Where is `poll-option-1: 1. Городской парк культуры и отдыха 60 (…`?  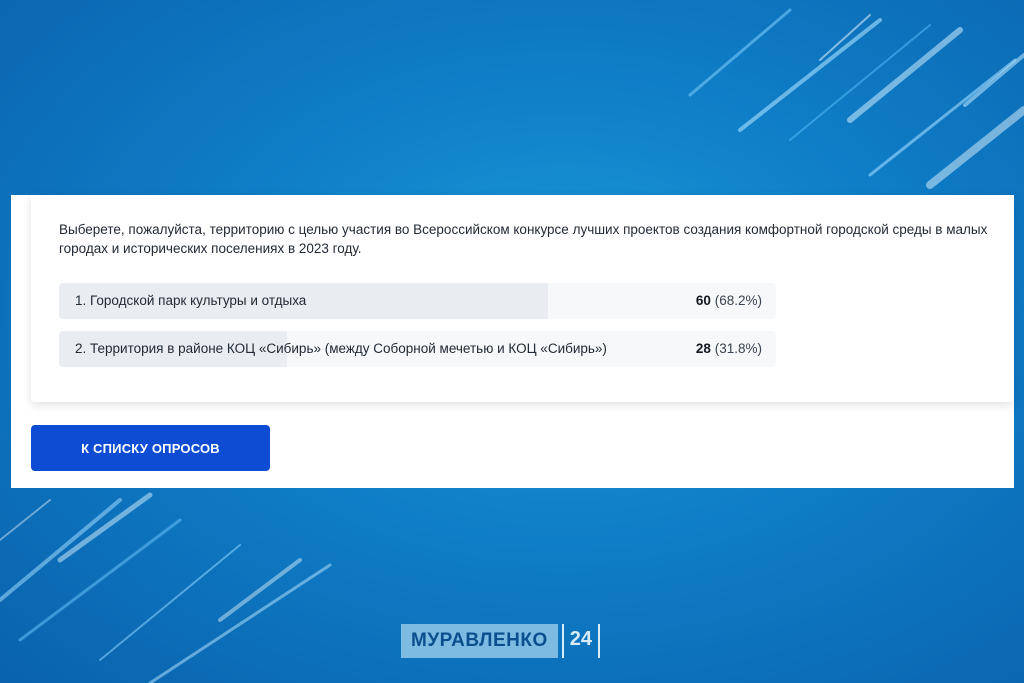
poll-option-1: 1. Городской парк культуры и отдыха 60 (… is located at coordinates (417, 301).